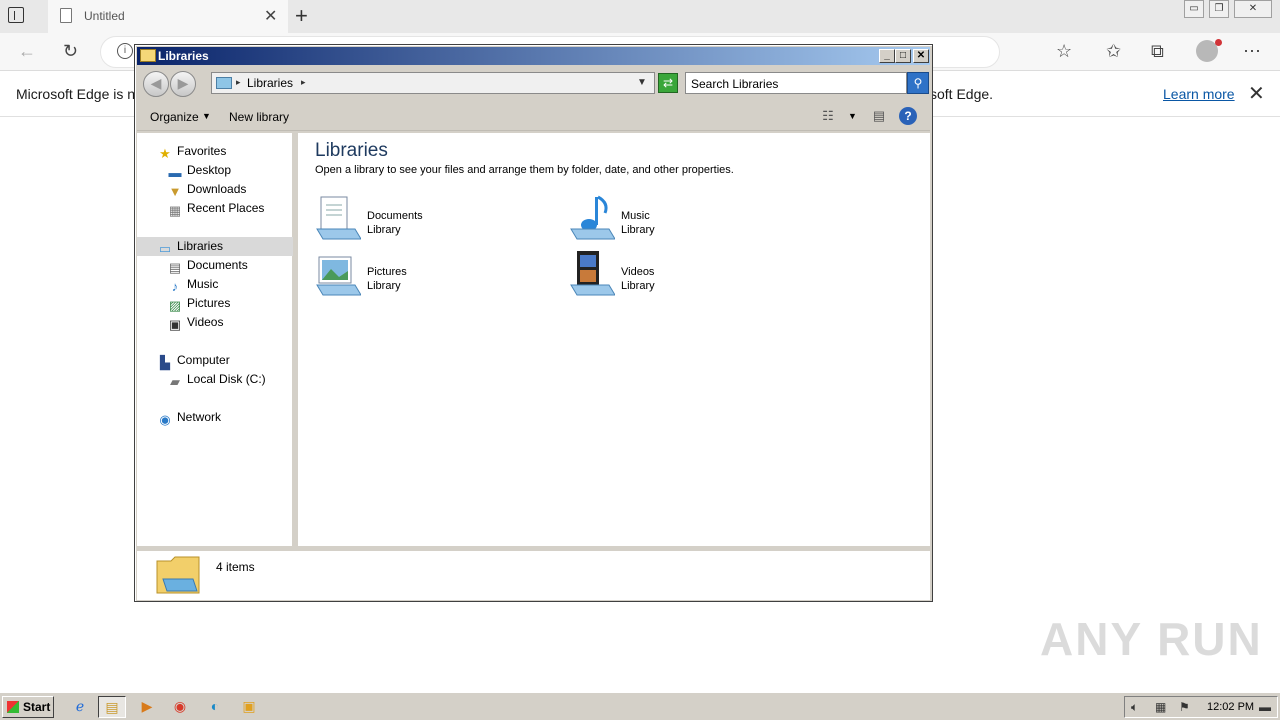 The height and width of the screenshot is (720, 1280). Describe the element at coordinates (104, 16) in the screenshot. I see `tab-title: Untitled` at that location.